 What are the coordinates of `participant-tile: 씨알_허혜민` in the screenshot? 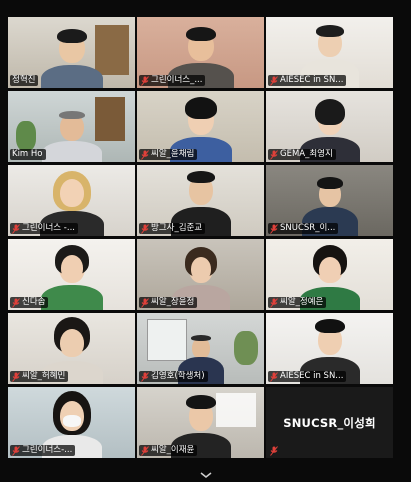 It's located at (71, 348).